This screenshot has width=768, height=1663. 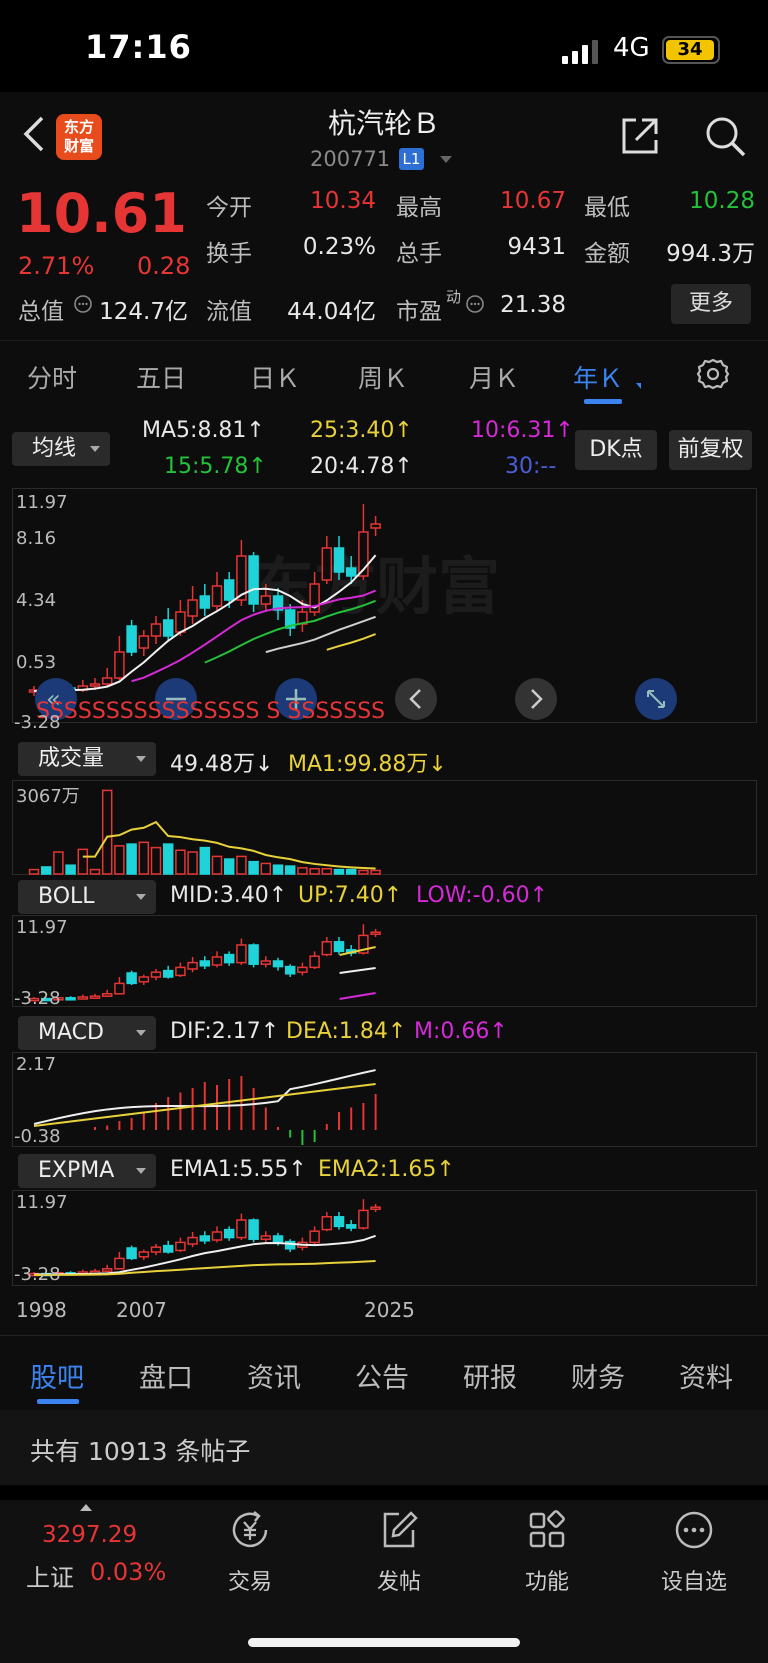 I want to click on tab-weekly-k: 周Ｋ, so click(x=383, y=377).